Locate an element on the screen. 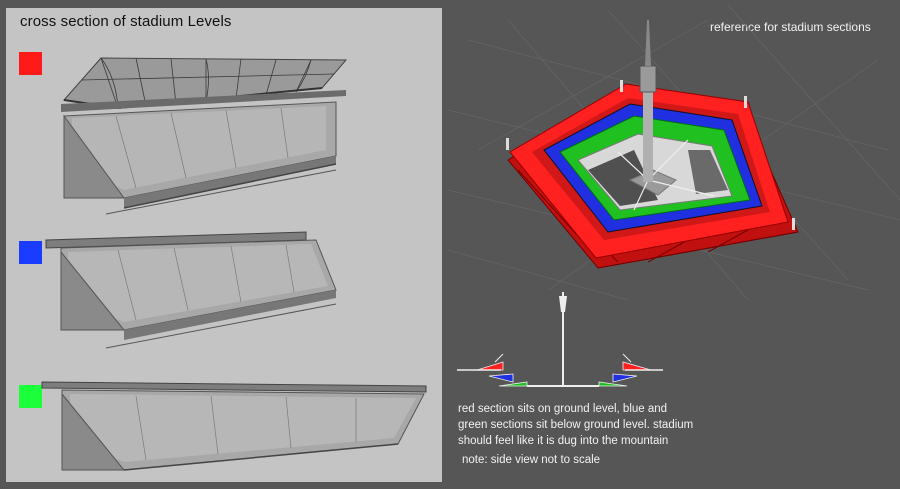 The image size is (900, 489). side-view-diagram is located at coordinates (560, 339).